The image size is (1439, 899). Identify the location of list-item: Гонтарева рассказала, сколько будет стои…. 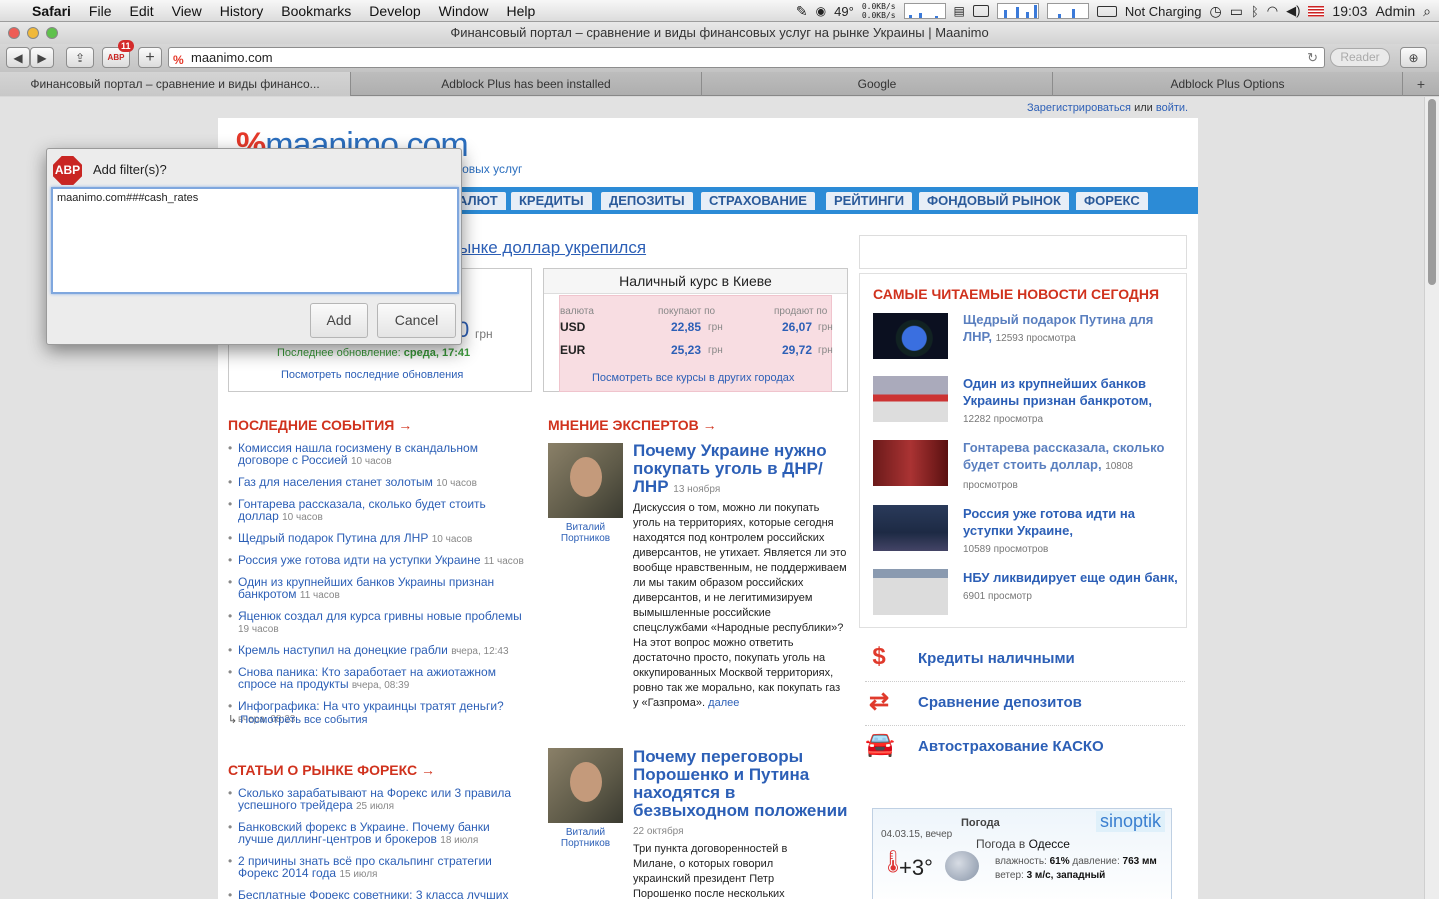
(378, 511).